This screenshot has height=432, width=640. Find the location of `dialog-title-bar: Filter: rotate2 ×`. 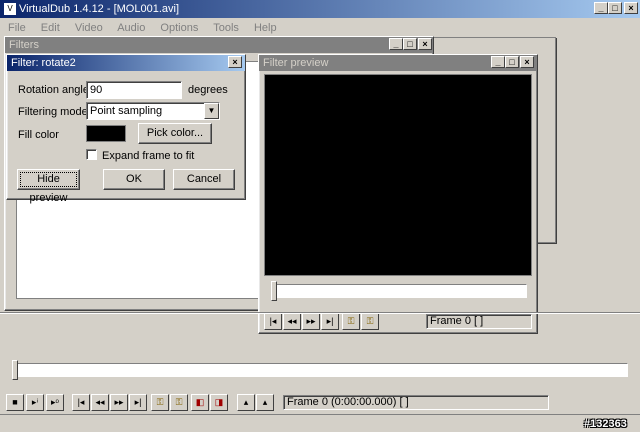

dialog-title-bar: Filter: rotate2 × is located at coordinates (126, 63).